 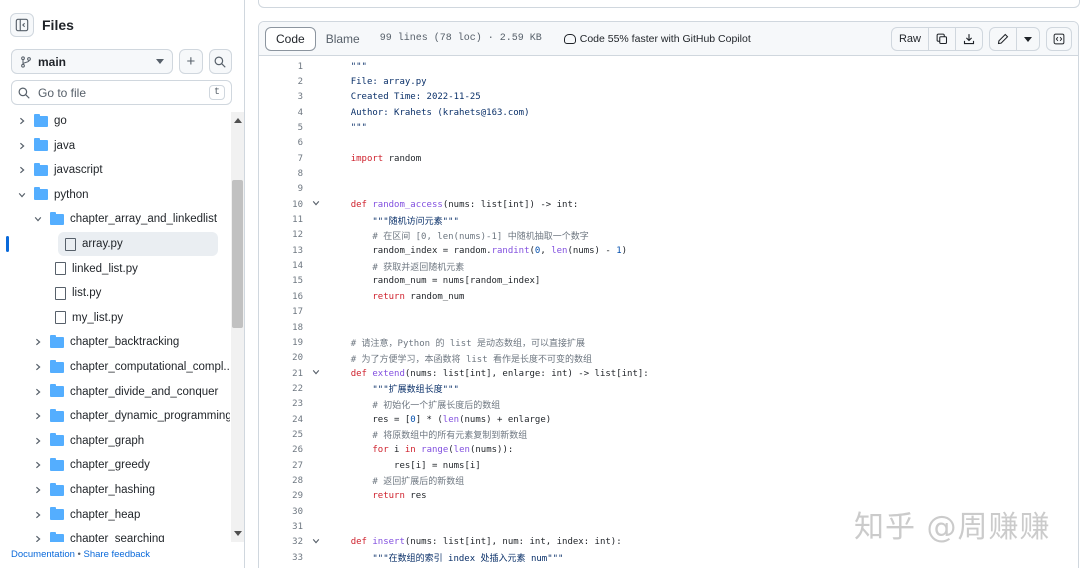 What do you see at coordinates (237, 254) in the screenshot?
I see `scroll-thumb` at bounding box center [237, 254].